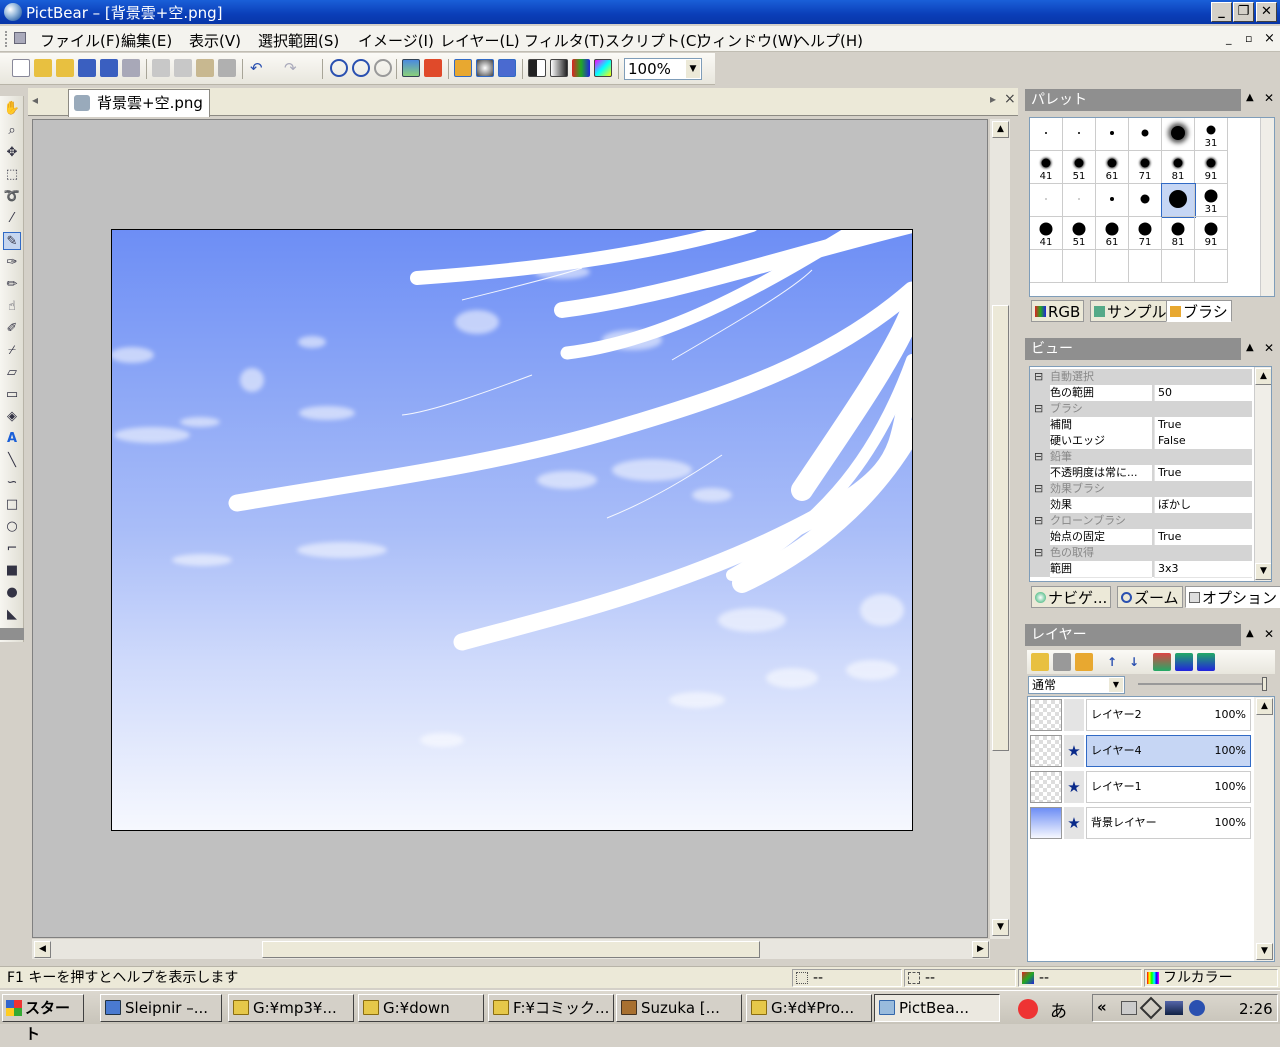  Describe the element at coordinates (87, 68) in the screenshot. I see `save-icon` at that location.